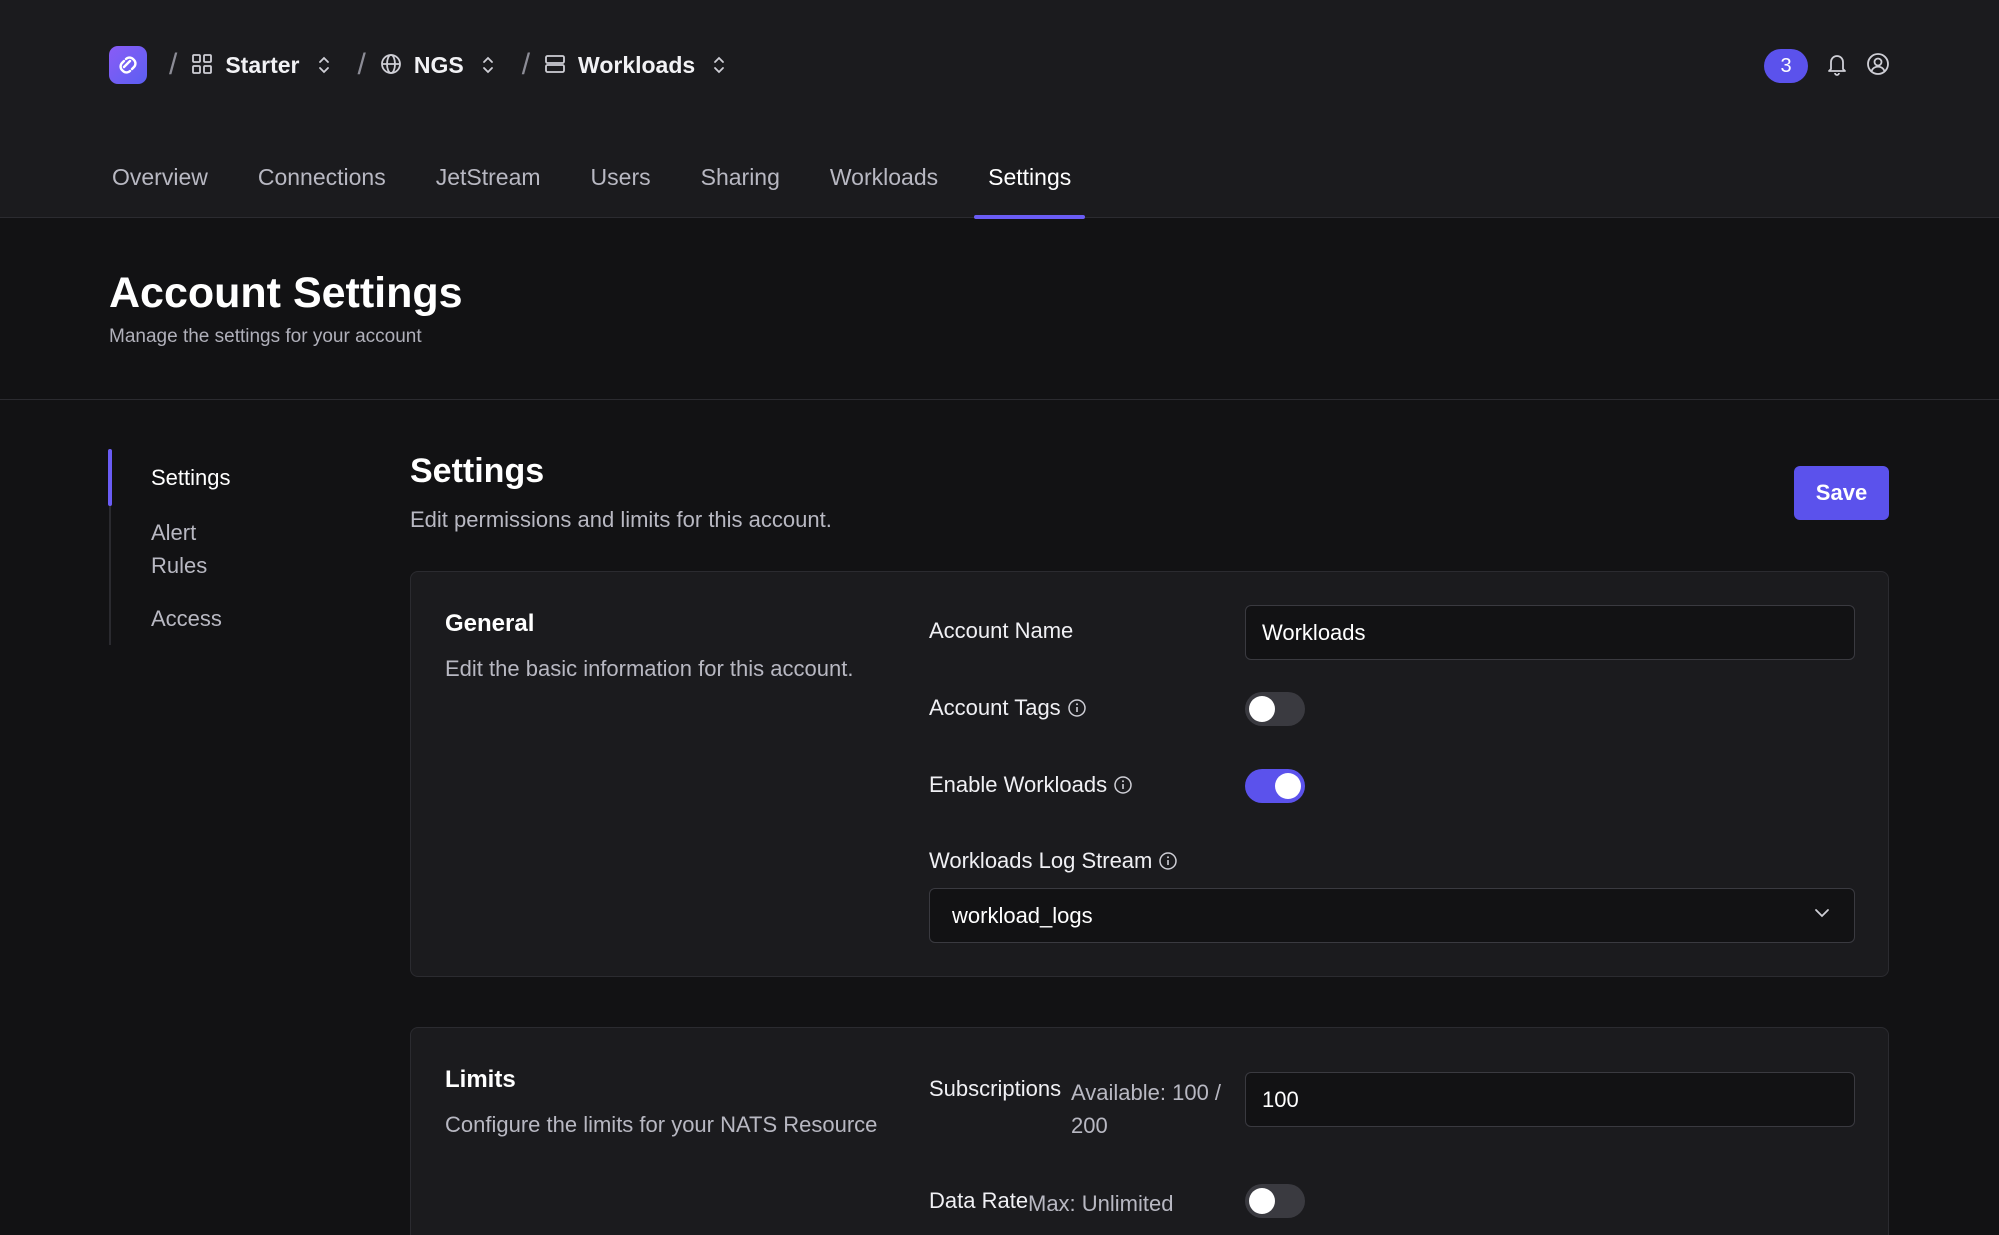 The width and height of the screenshot is (1999, 1235). Describe the element at coordinates (740, 184) in the screenshot. I see `tab-sharing: Sharing` at that location.